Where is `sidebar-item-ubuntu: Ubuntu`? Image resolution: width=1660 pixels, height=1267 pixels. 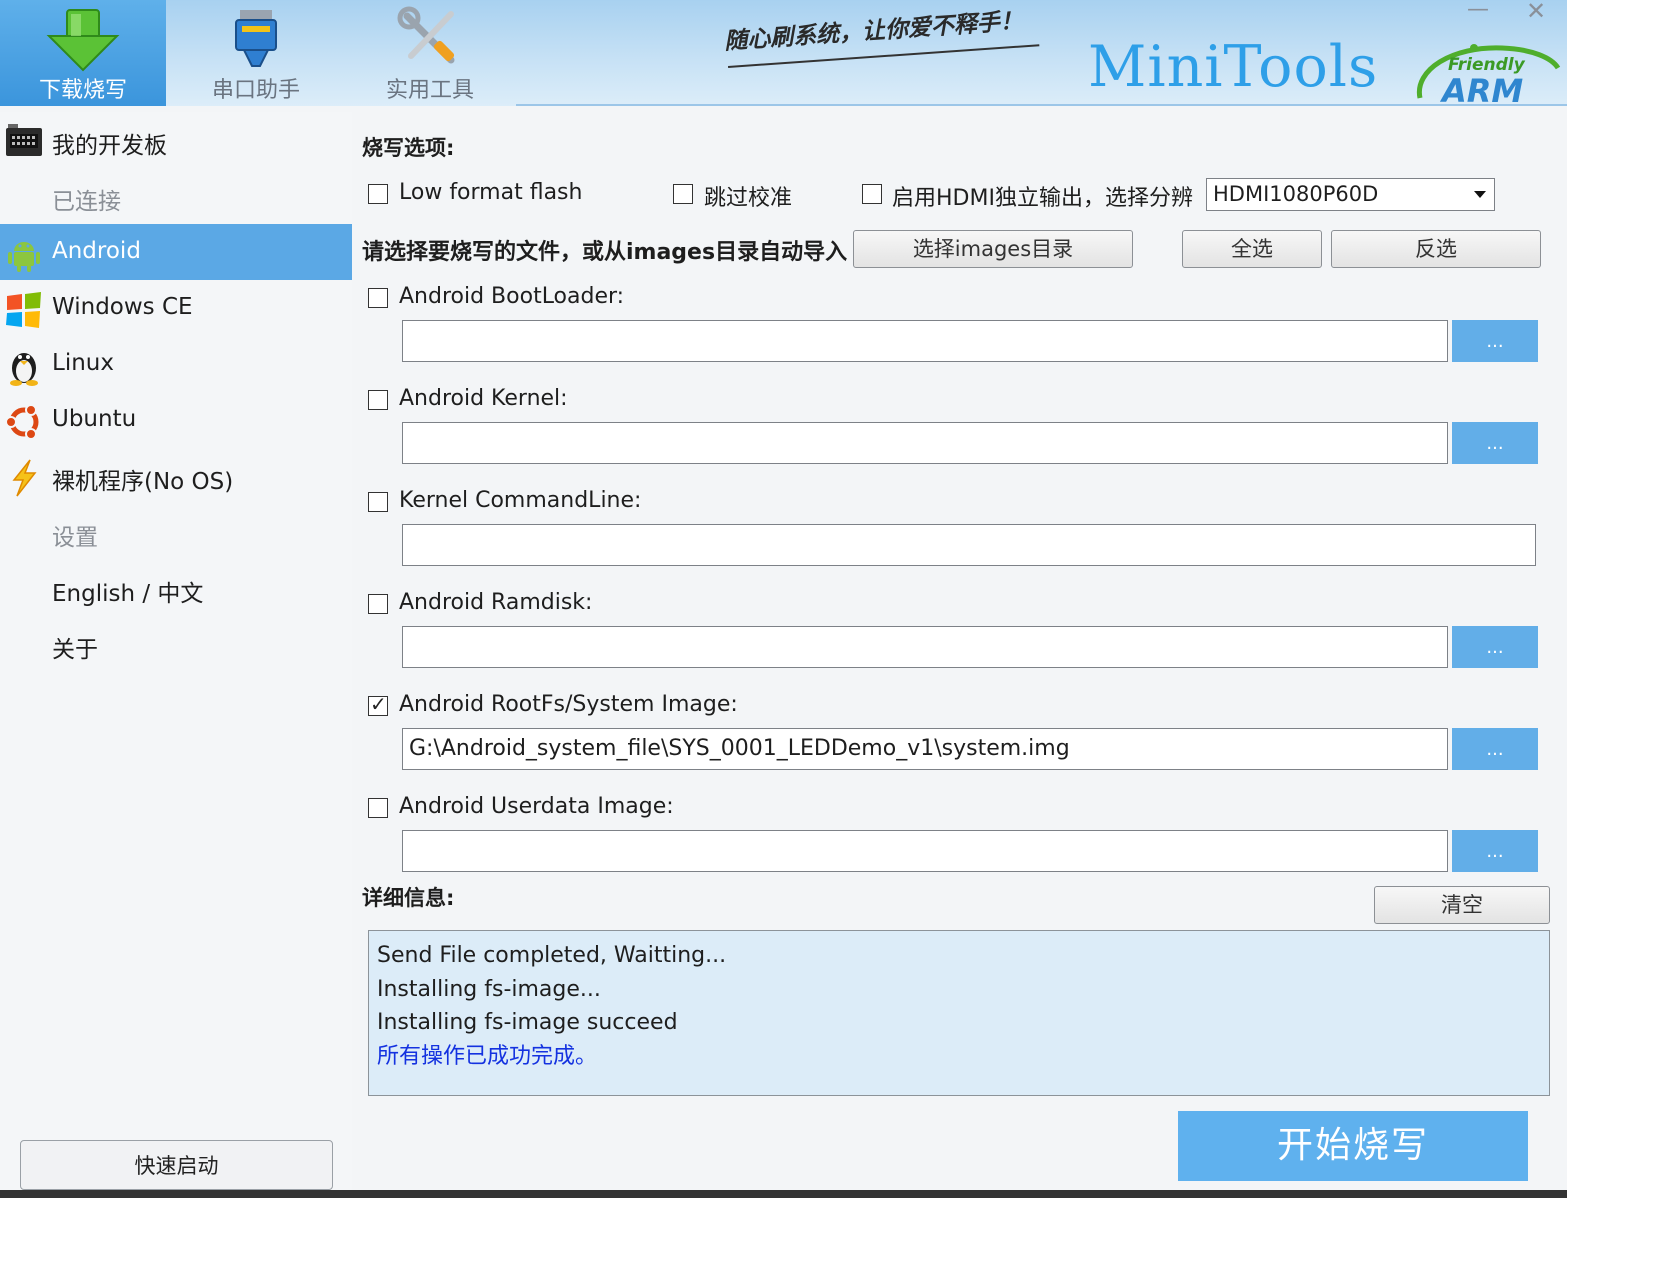 sidebar-item-ubuntu: Ubuntu is located at coordinates (176, 420).